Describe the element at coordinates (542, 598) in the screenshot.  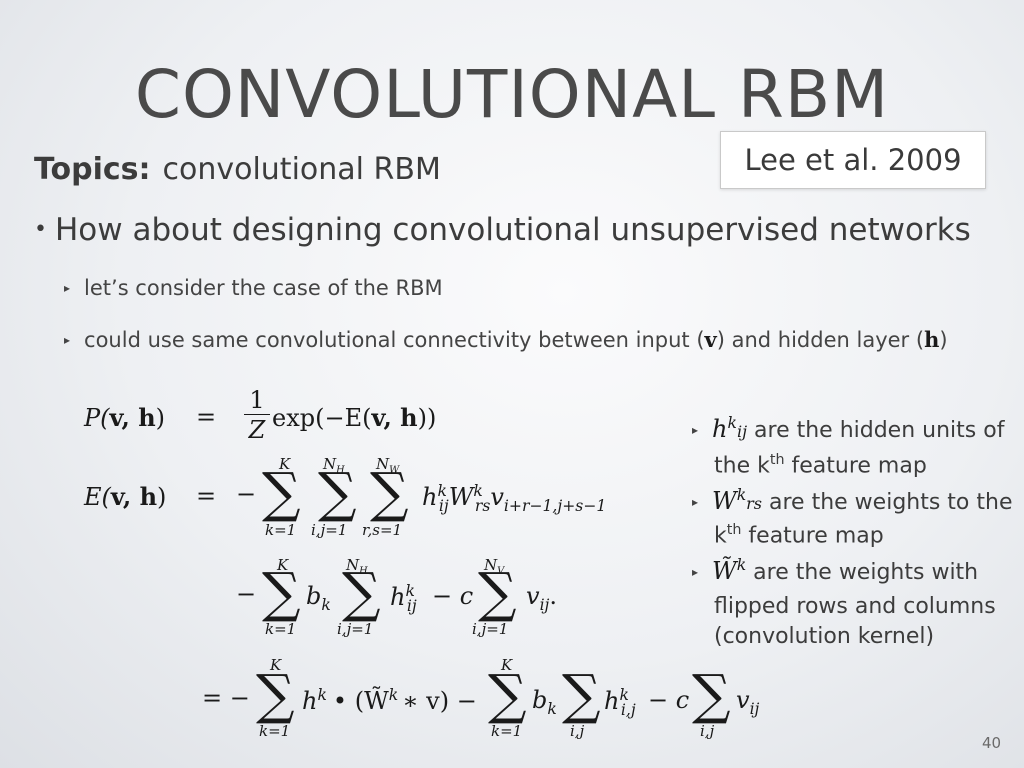
I see `line2-v: vij.` at that location.